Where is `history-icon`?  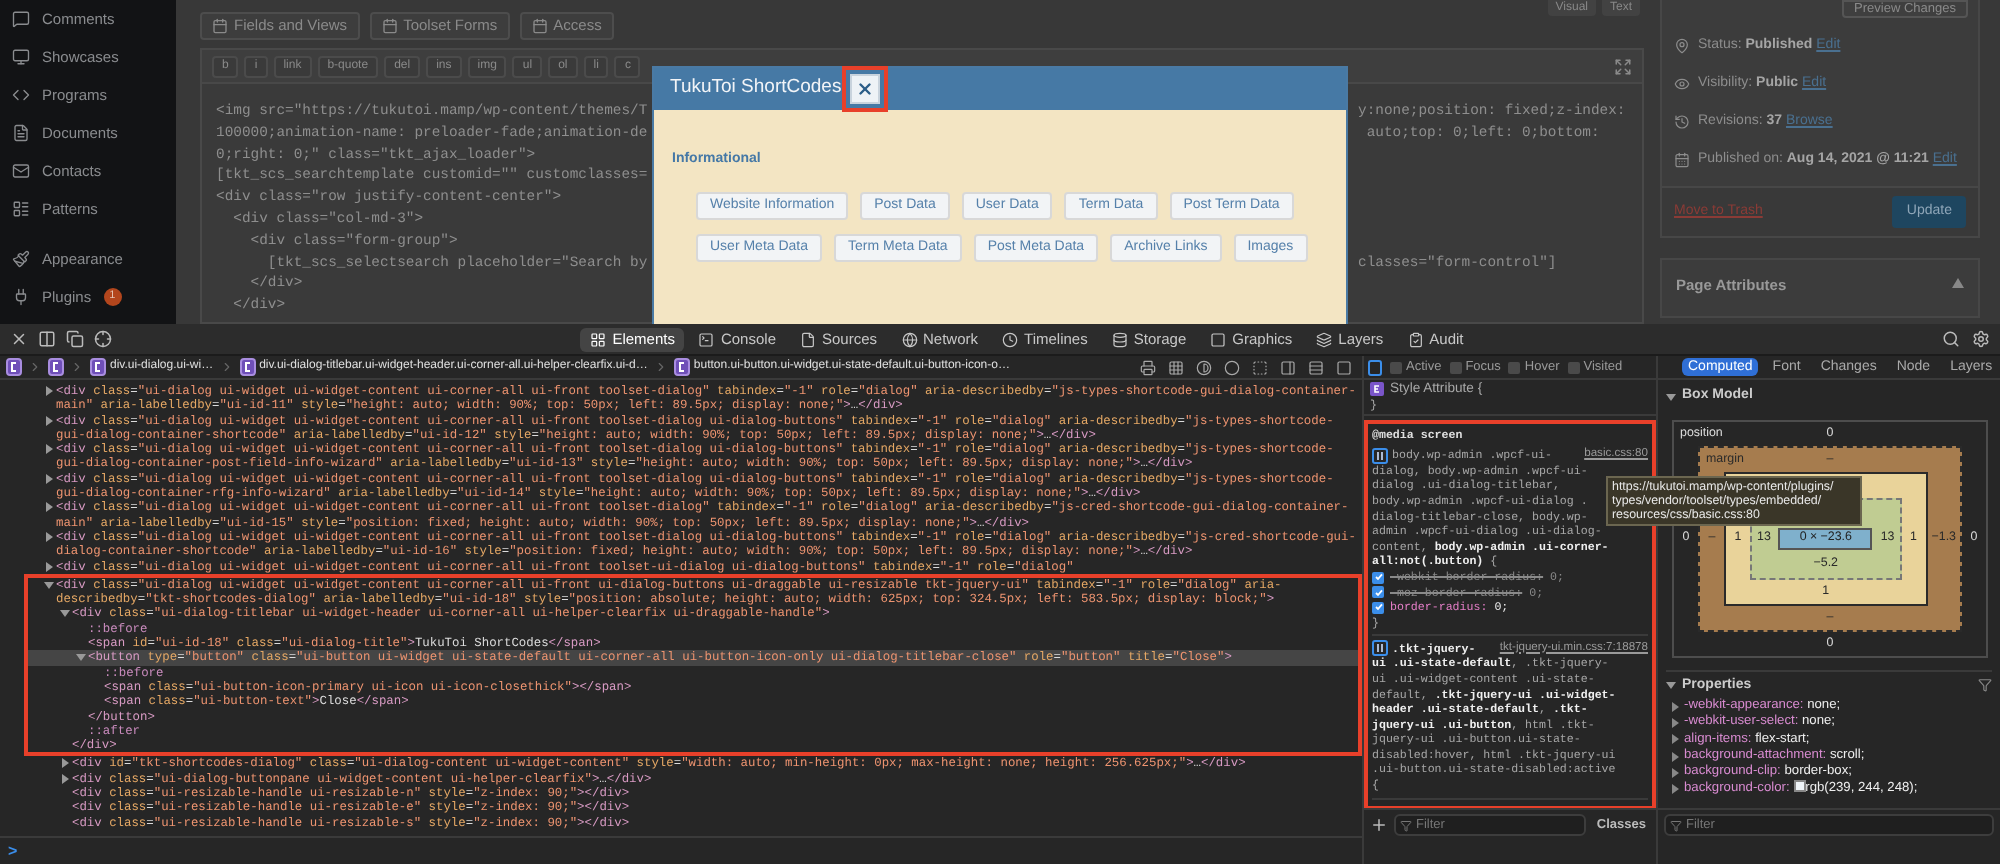
history-icon is located at coordinates (1682, 121).